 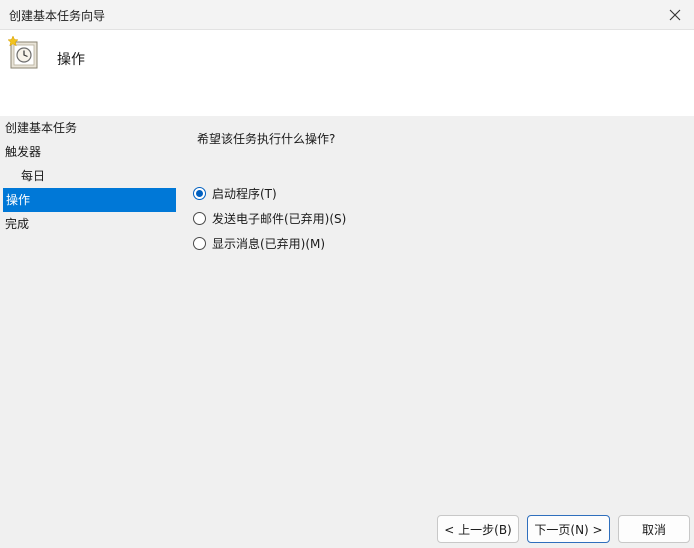 I want to click on window-title: 创建基本任务向导, so click(x=57, y=16).